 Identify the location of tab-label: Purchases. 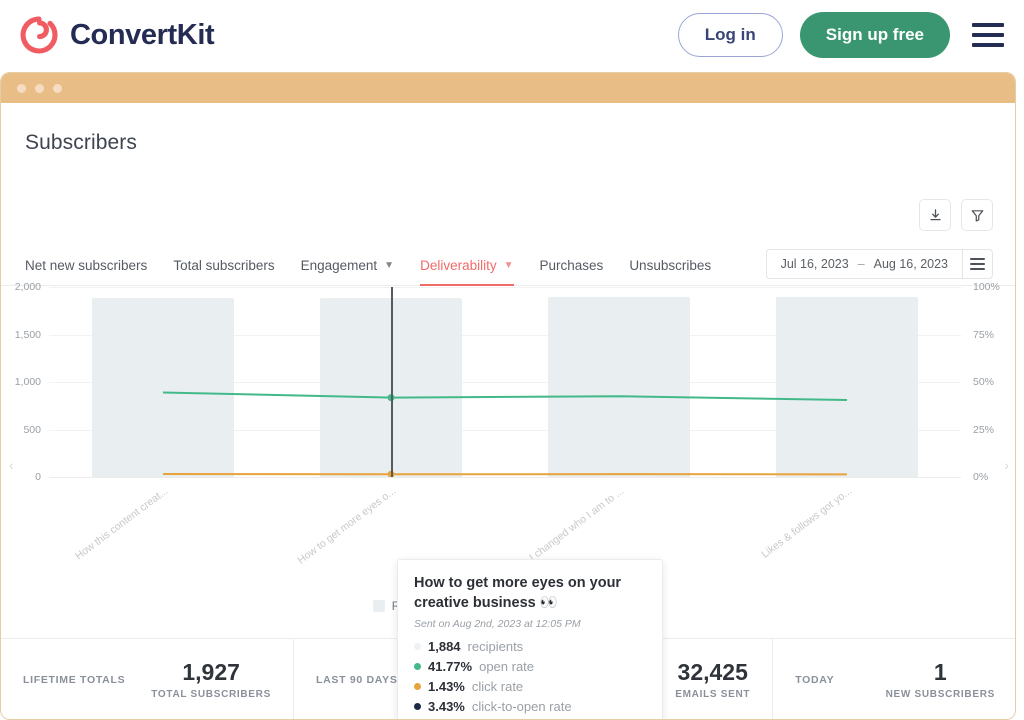
(571, 265).